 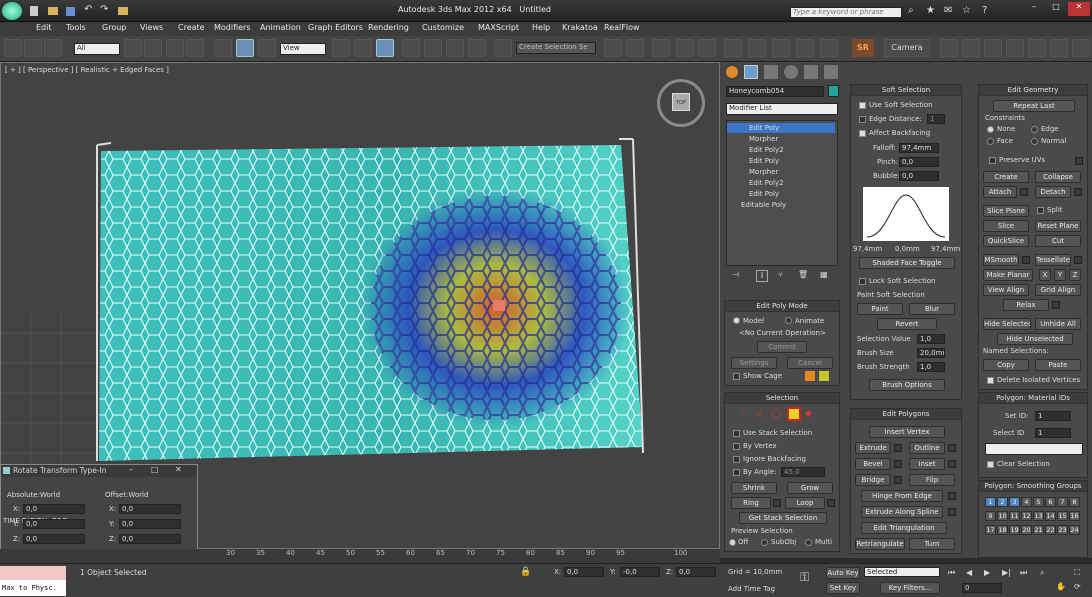 I want to click on smoothing-group-button: 21, so click(x=1038, y=530).